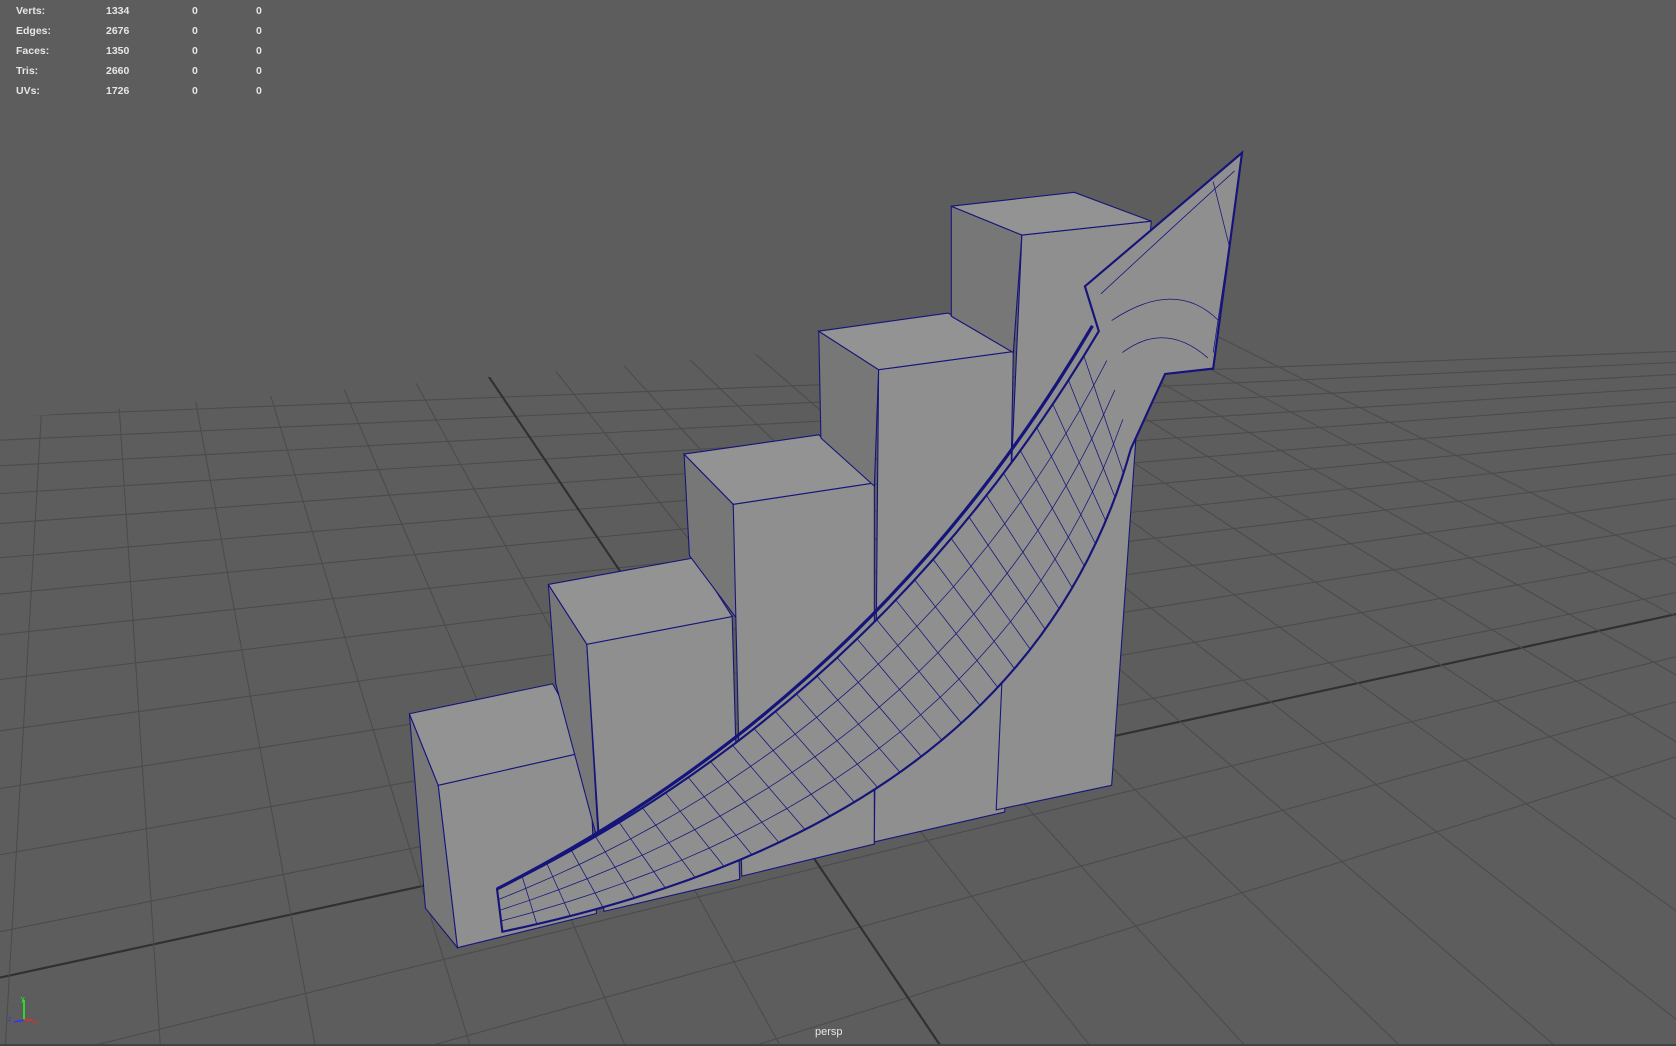  I want to click on axis-y-label: y, so click(23, 999).